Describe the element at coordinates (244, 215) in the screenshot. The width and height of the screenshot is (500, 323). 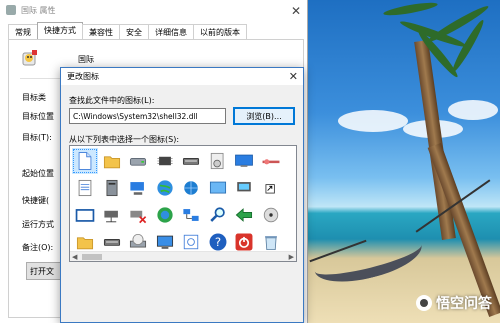
I see `exit-icon` at that location.